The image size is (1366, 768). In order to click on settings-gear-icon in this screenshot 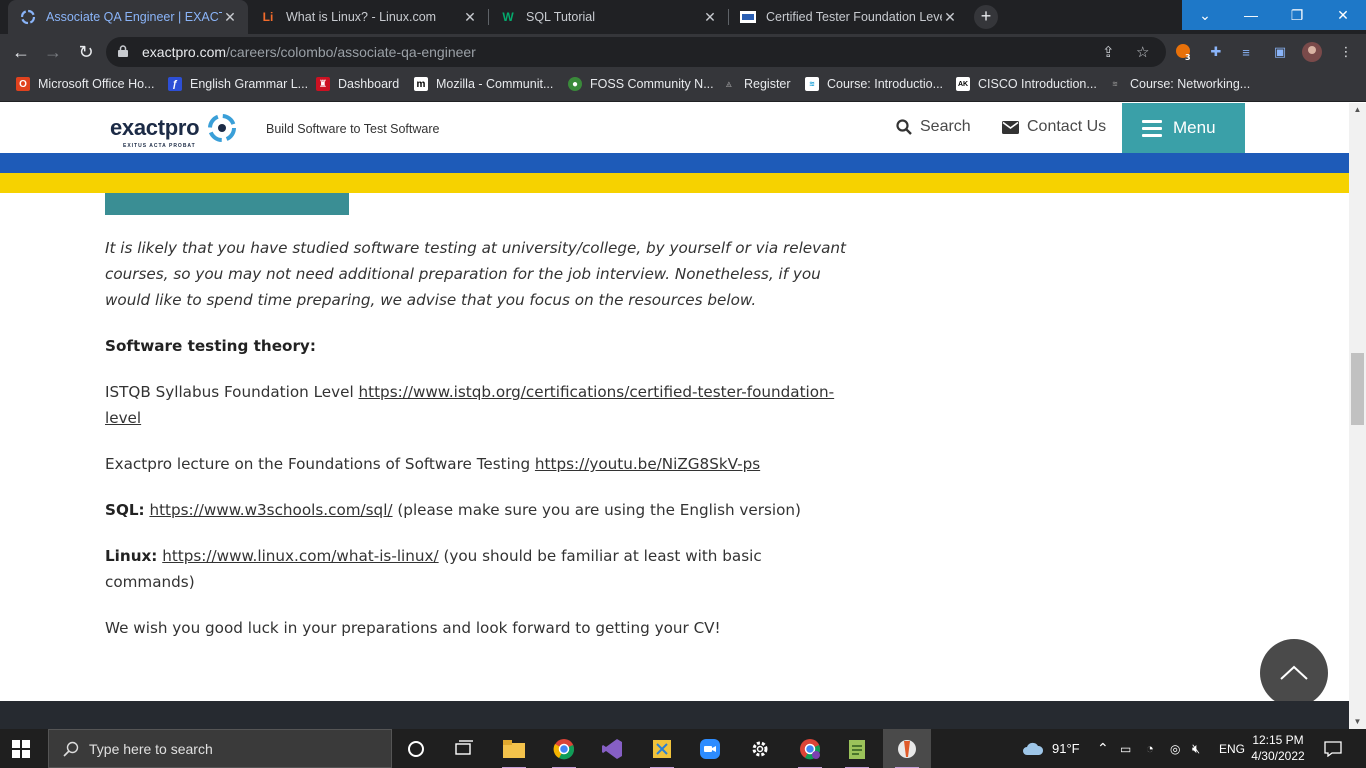, I will do `click(760, 749)`.